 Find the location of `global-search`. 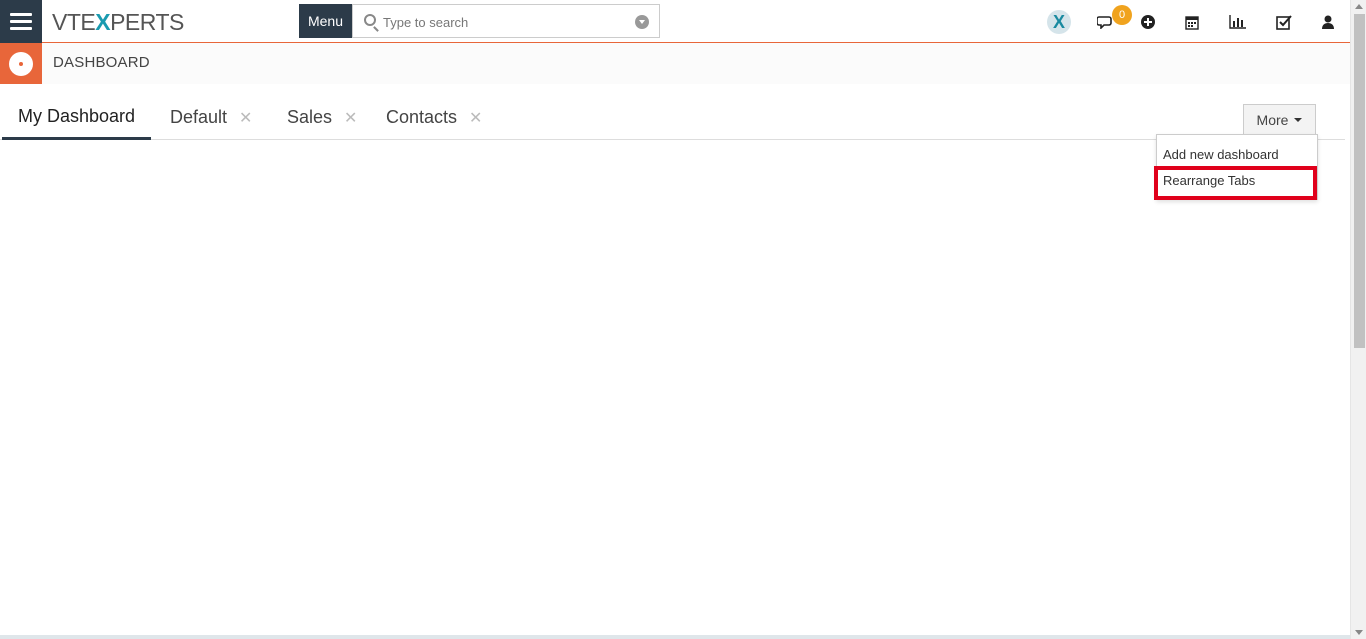

global-search is located at coordinates (506, 21).